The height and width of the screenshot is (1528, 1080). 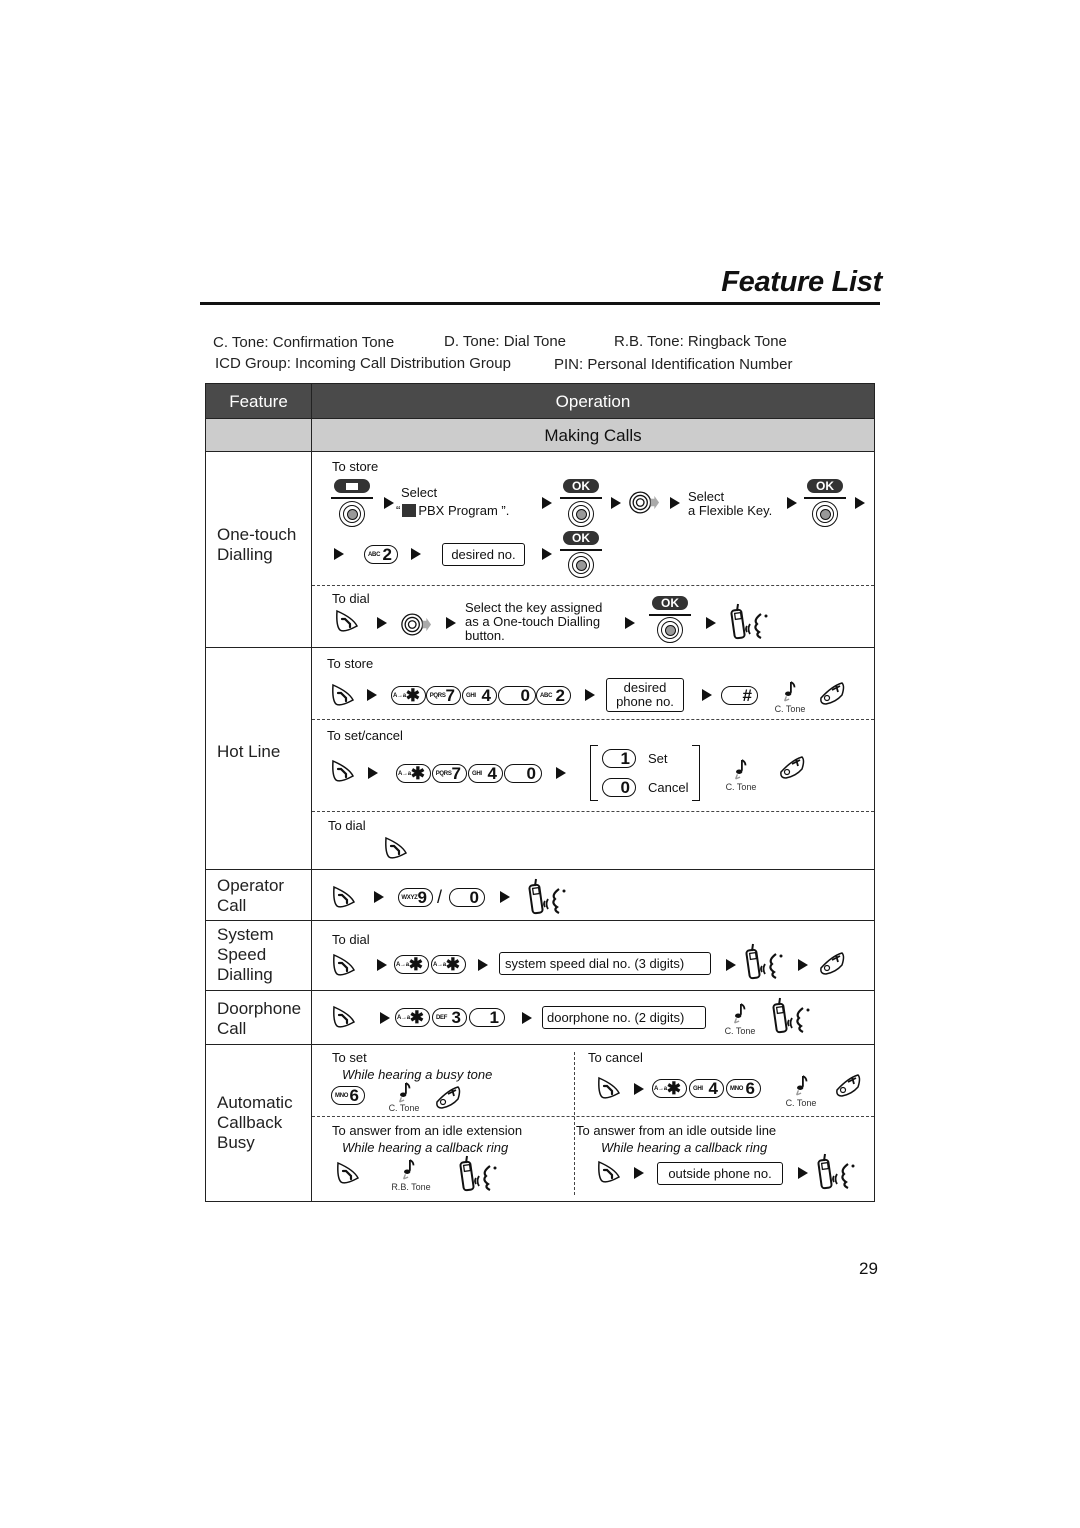 I want to click on set-label: Set, so click(x=658, y=758).